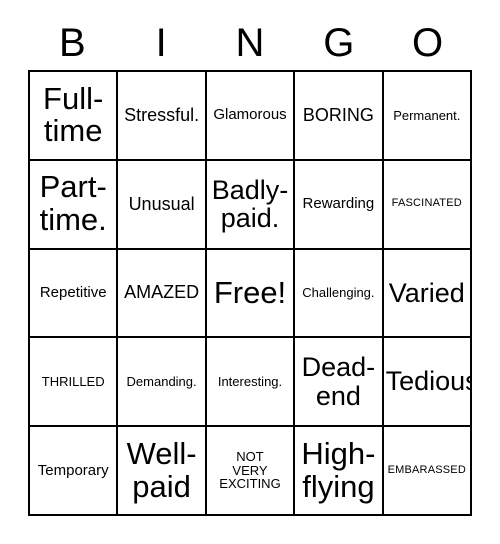 This screenshot has width=500, height=544. What do you see at coordinates (72, 43) in the screenshot?
I see `header-letter-b: B` at bounding box center [72, 43].